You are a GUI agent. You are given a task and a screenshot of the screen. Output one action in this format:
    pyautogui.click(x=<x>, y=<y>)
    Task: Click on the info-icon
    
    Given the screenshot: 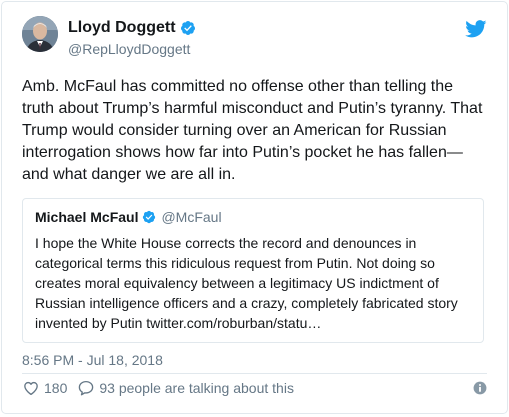 What is the action you would take?
    pyautogui.click(x=480, y=388)
    